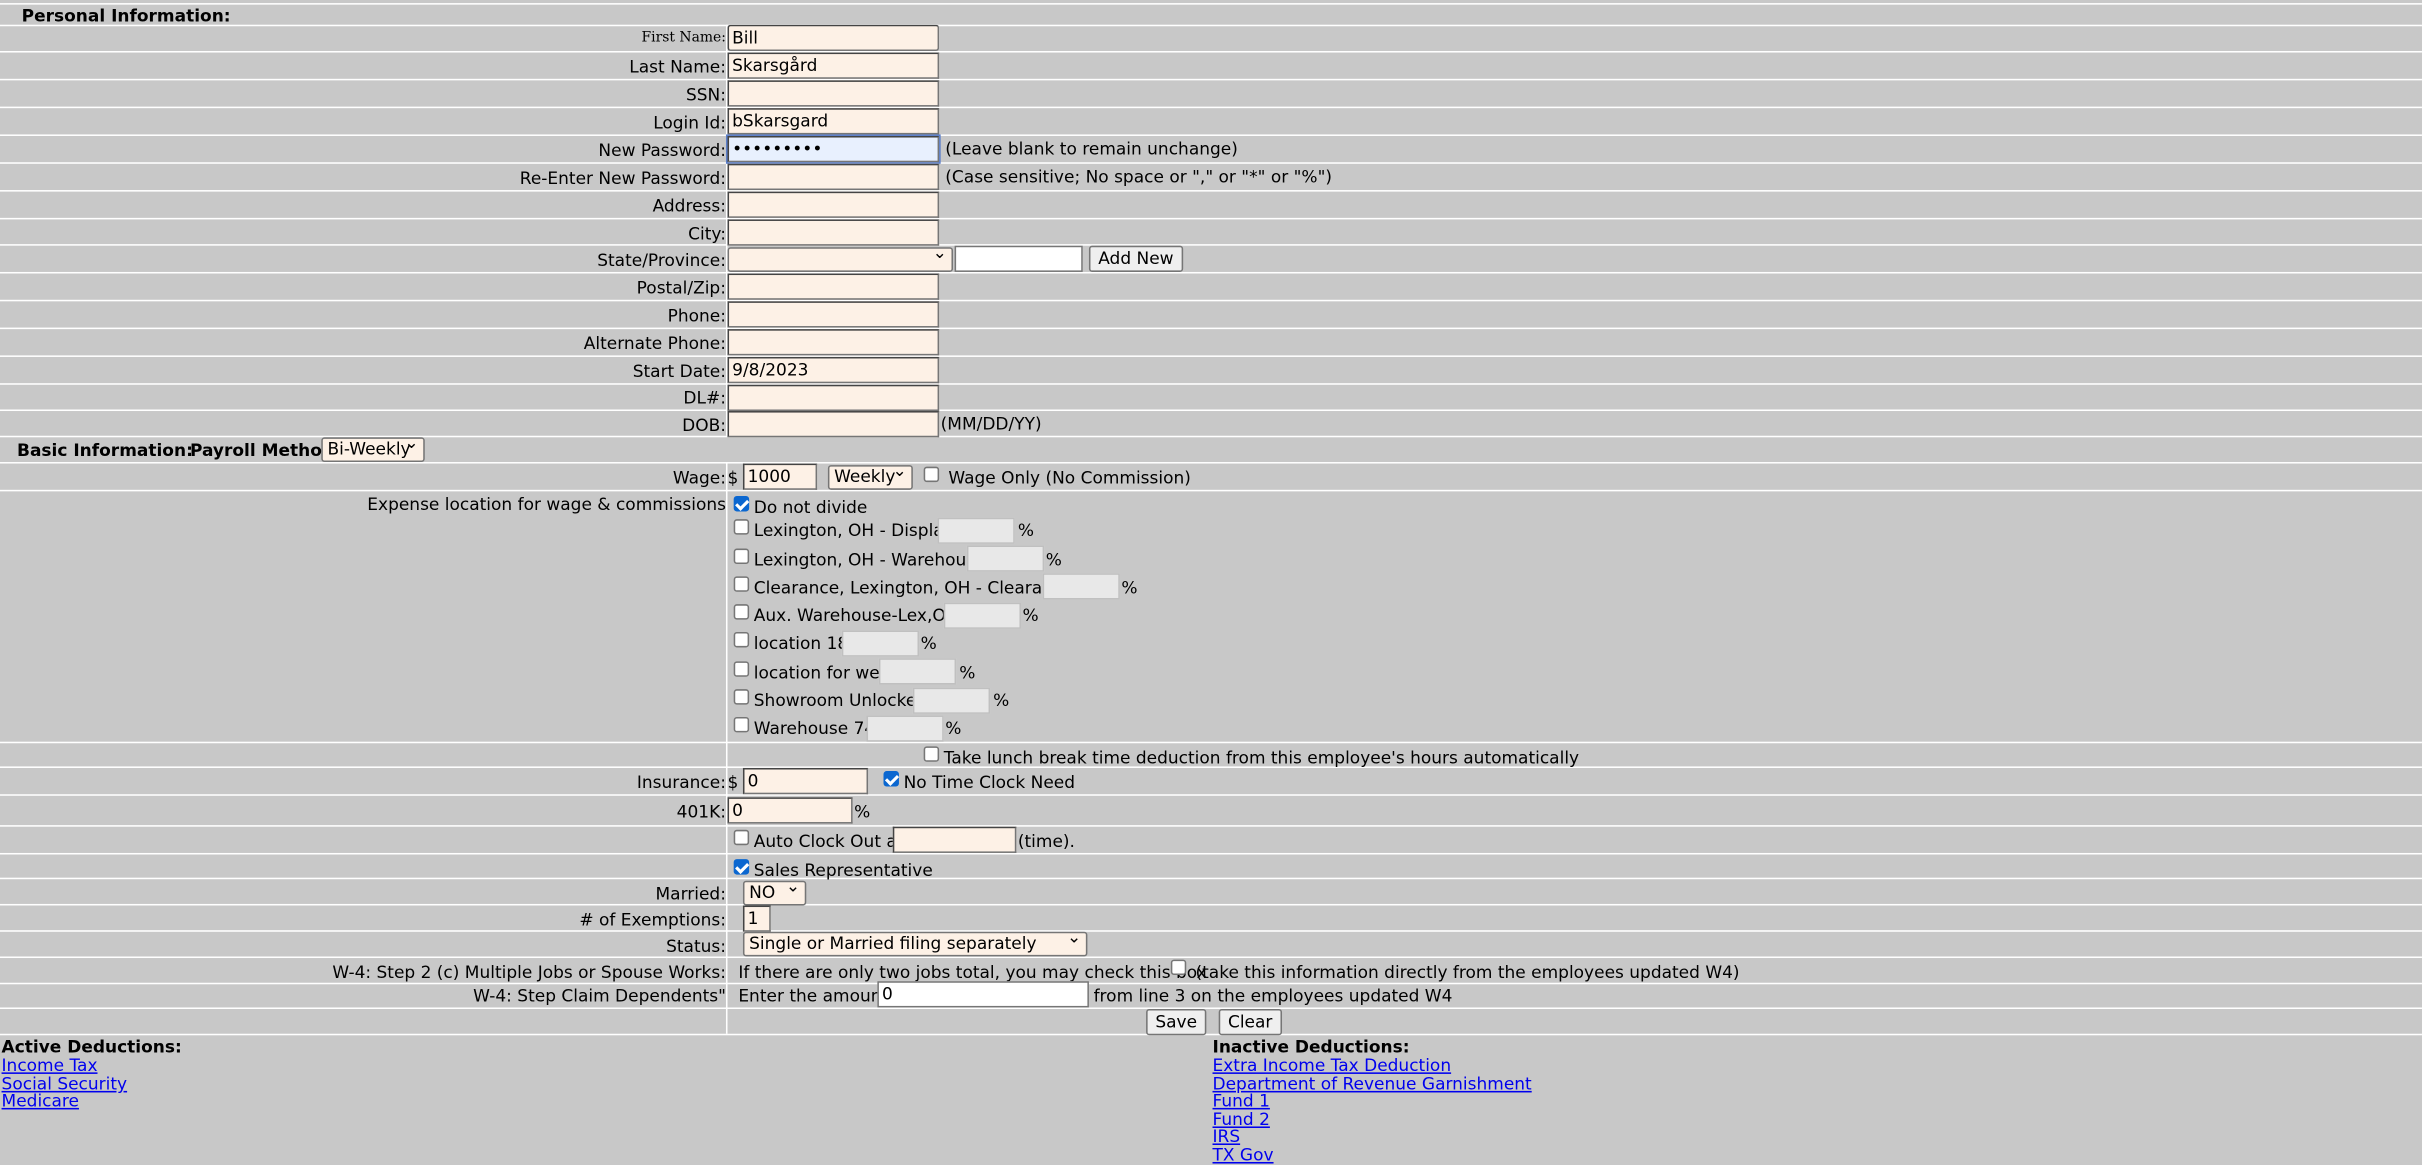 The width and height of the screenshot is (2422, 1165). I want to click on save-button: Save, so click(1176, 1022).